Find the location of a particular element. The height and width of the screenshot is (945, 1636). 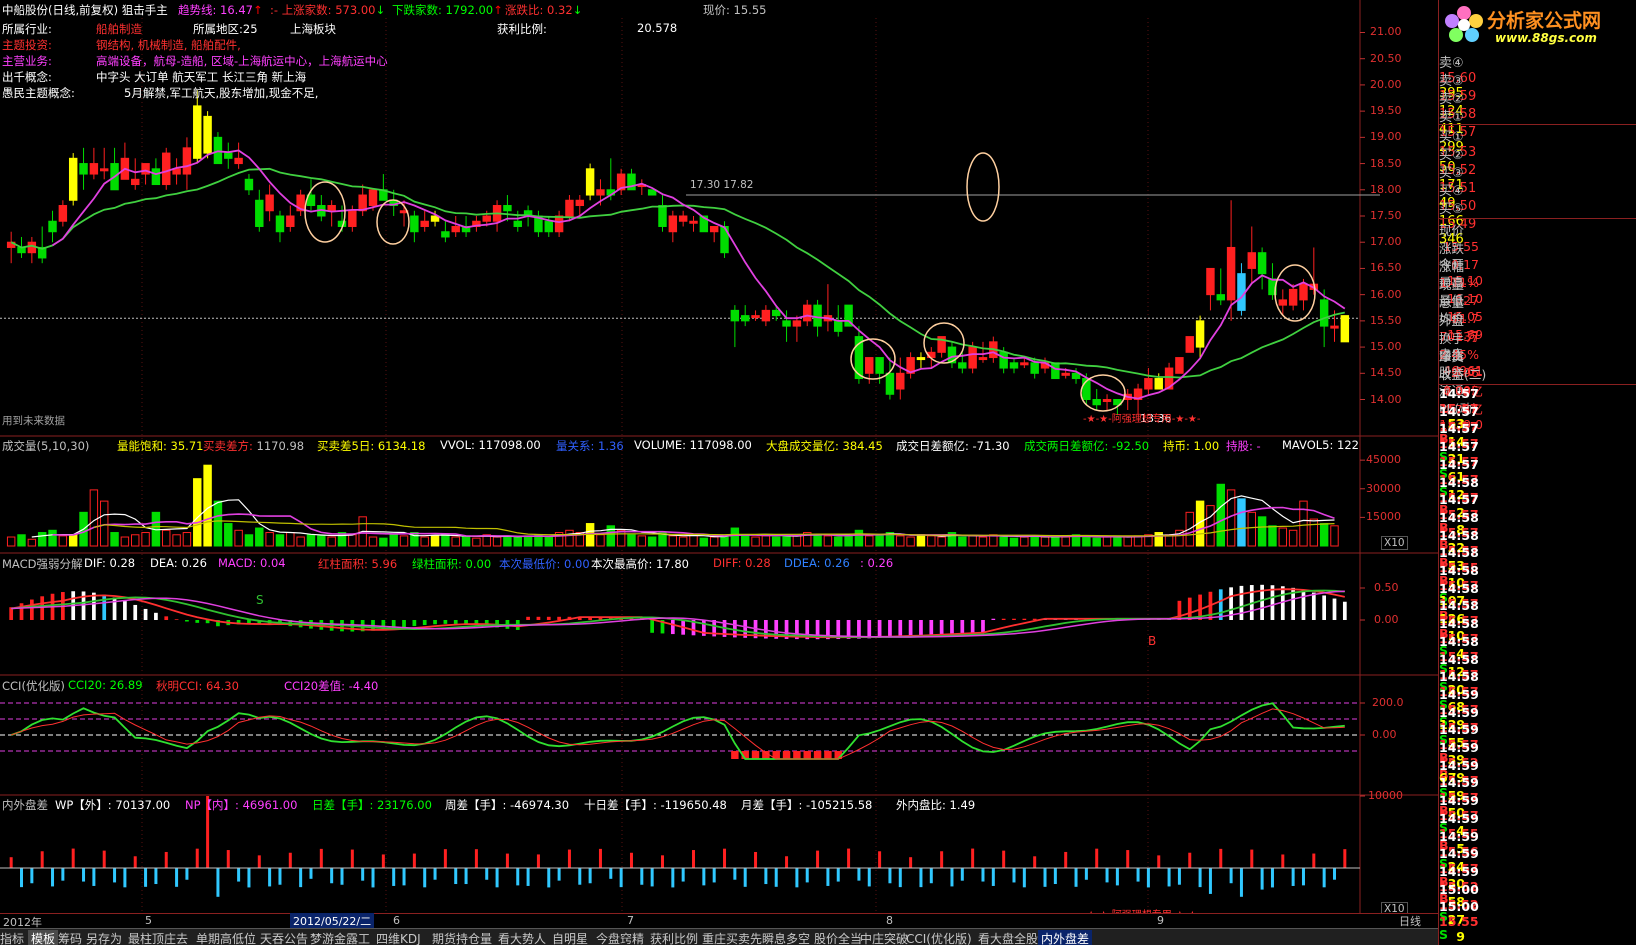

cci-title: CCI(优化版) is located at coordinates (33, 686).